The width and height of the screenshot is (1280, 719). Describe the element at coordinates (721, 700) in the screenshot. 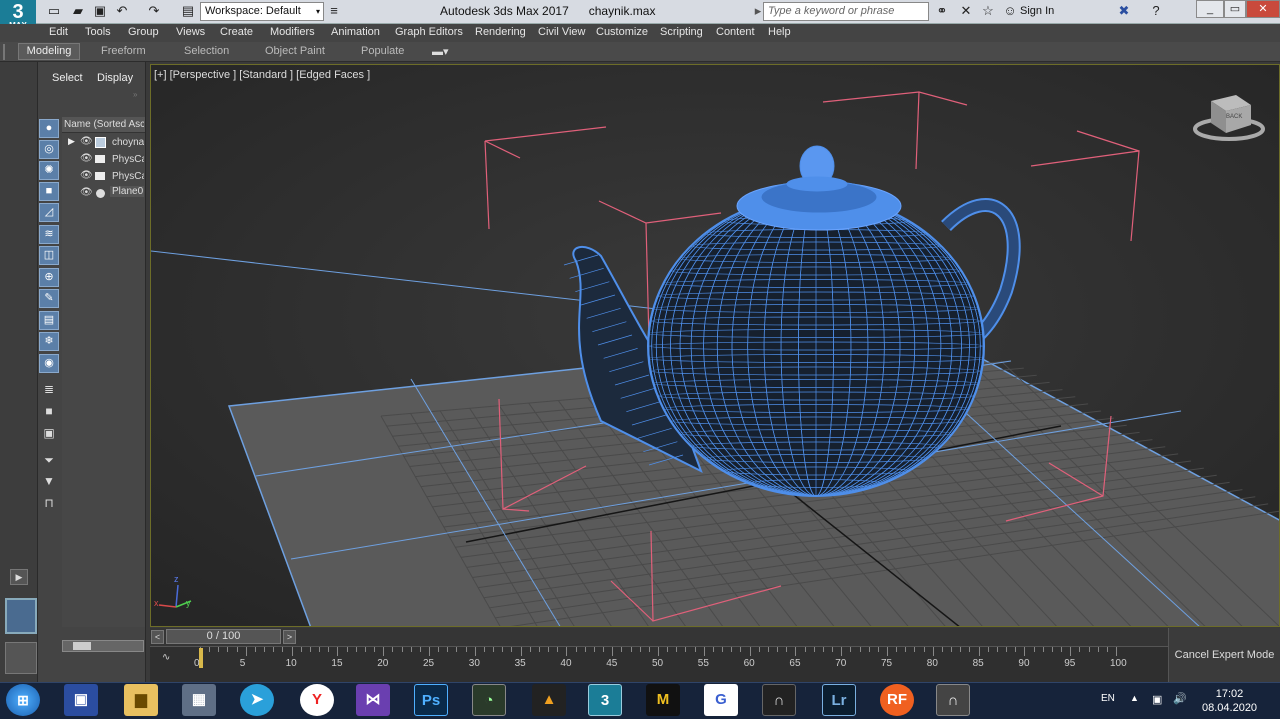

I see `app-g-icon: G` at that location.